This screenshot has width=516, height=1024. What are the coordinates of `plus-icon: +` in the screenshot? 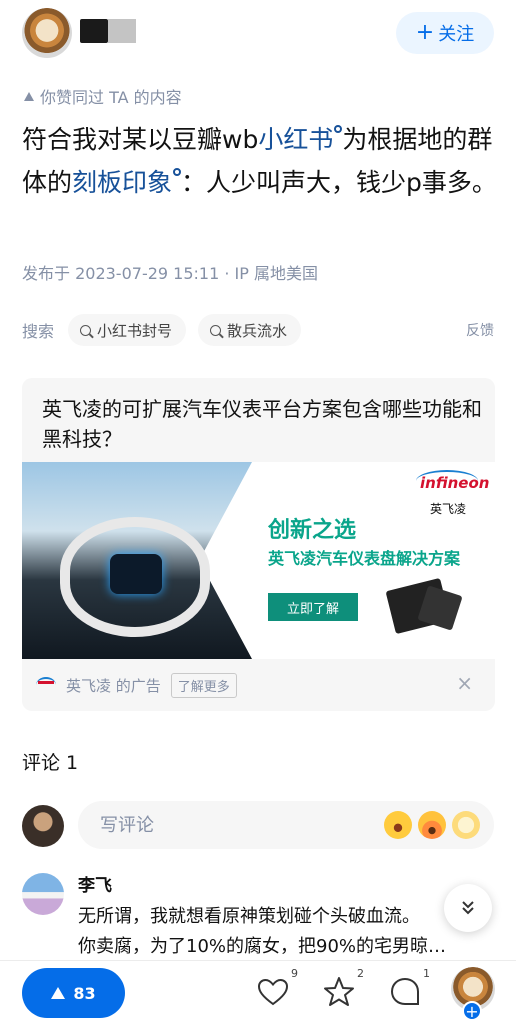 It's located at (425, 32).